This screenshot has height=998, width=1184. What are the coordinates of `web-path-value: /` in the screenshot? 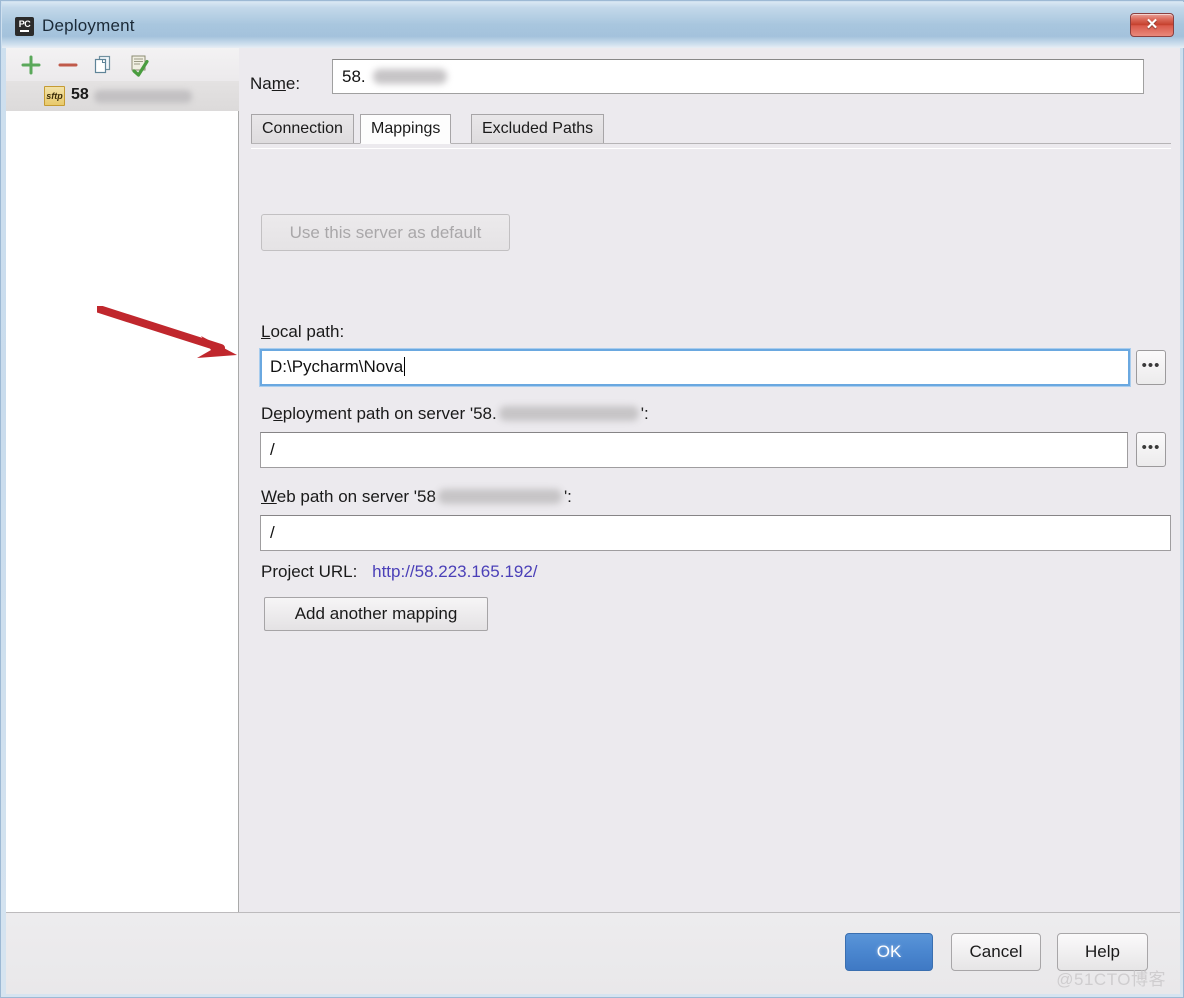 It's located at (272, 532).